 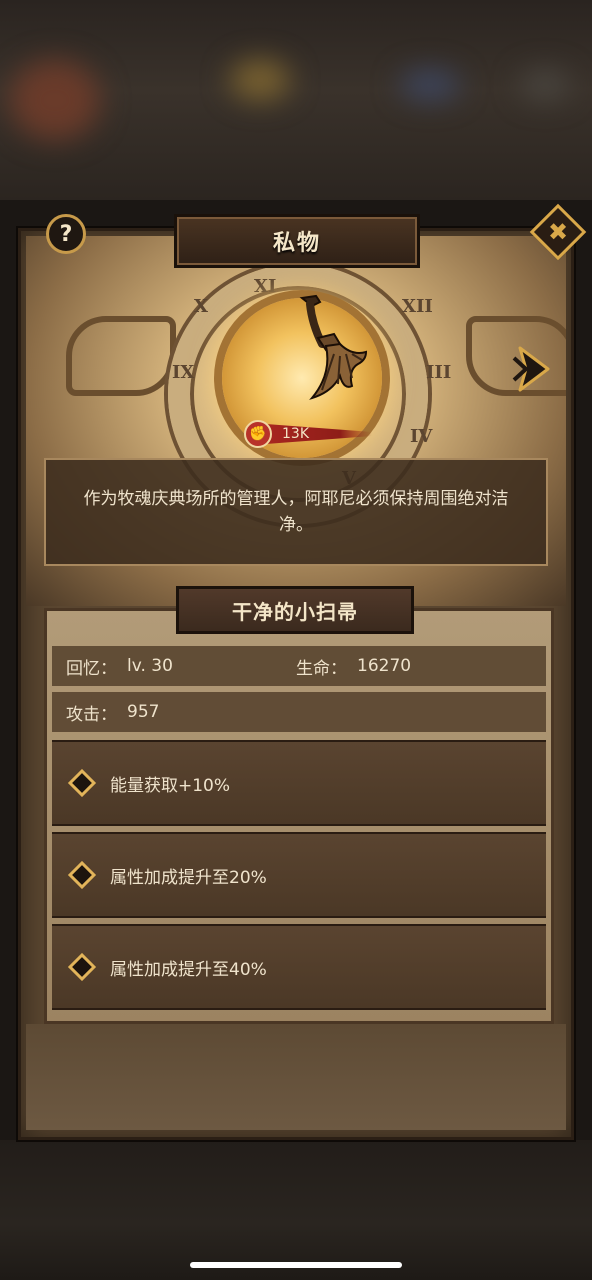 What do you see at coordinates (333, 347) in the screenshot?
I see `broom-icon` at bounding box center [333, 347].